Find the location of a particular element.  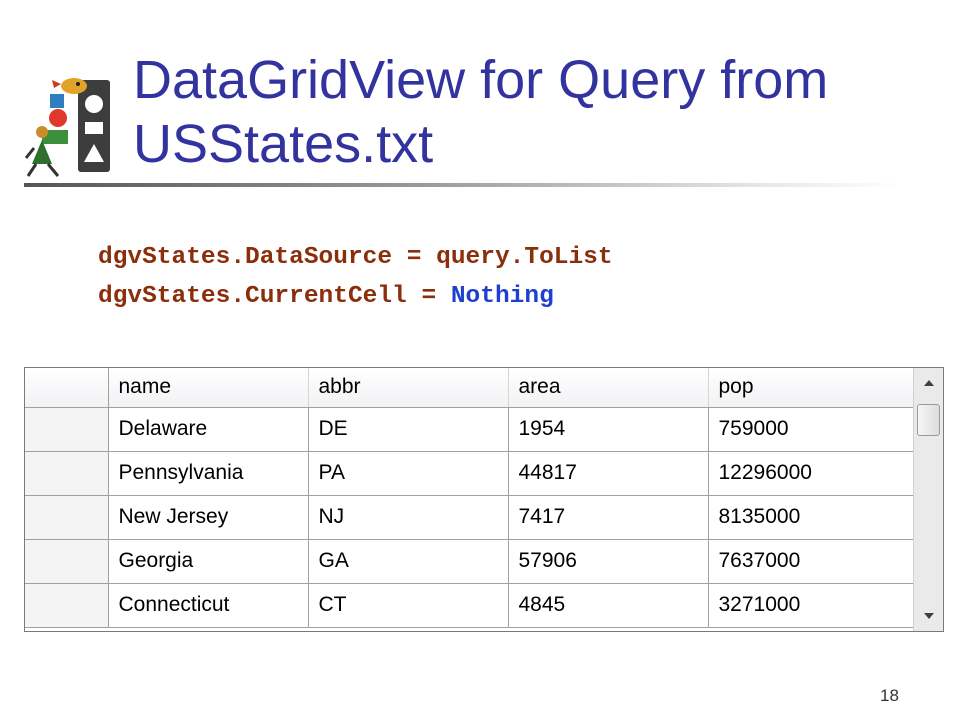

cell-abbr: NJ is located at coordinates (408, 517).